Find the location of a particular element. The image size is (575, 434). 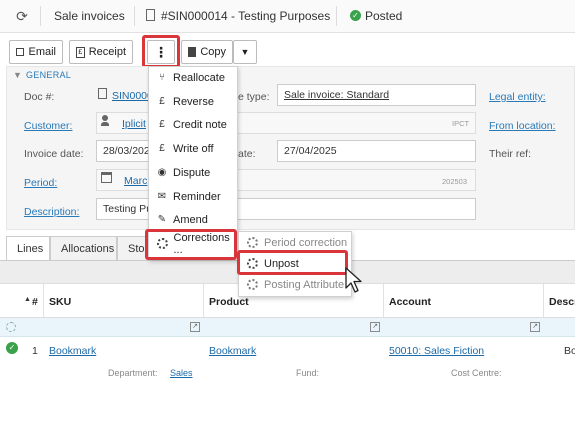

due-date-value: 27/04/2025 is located at coordinates (310, 151).